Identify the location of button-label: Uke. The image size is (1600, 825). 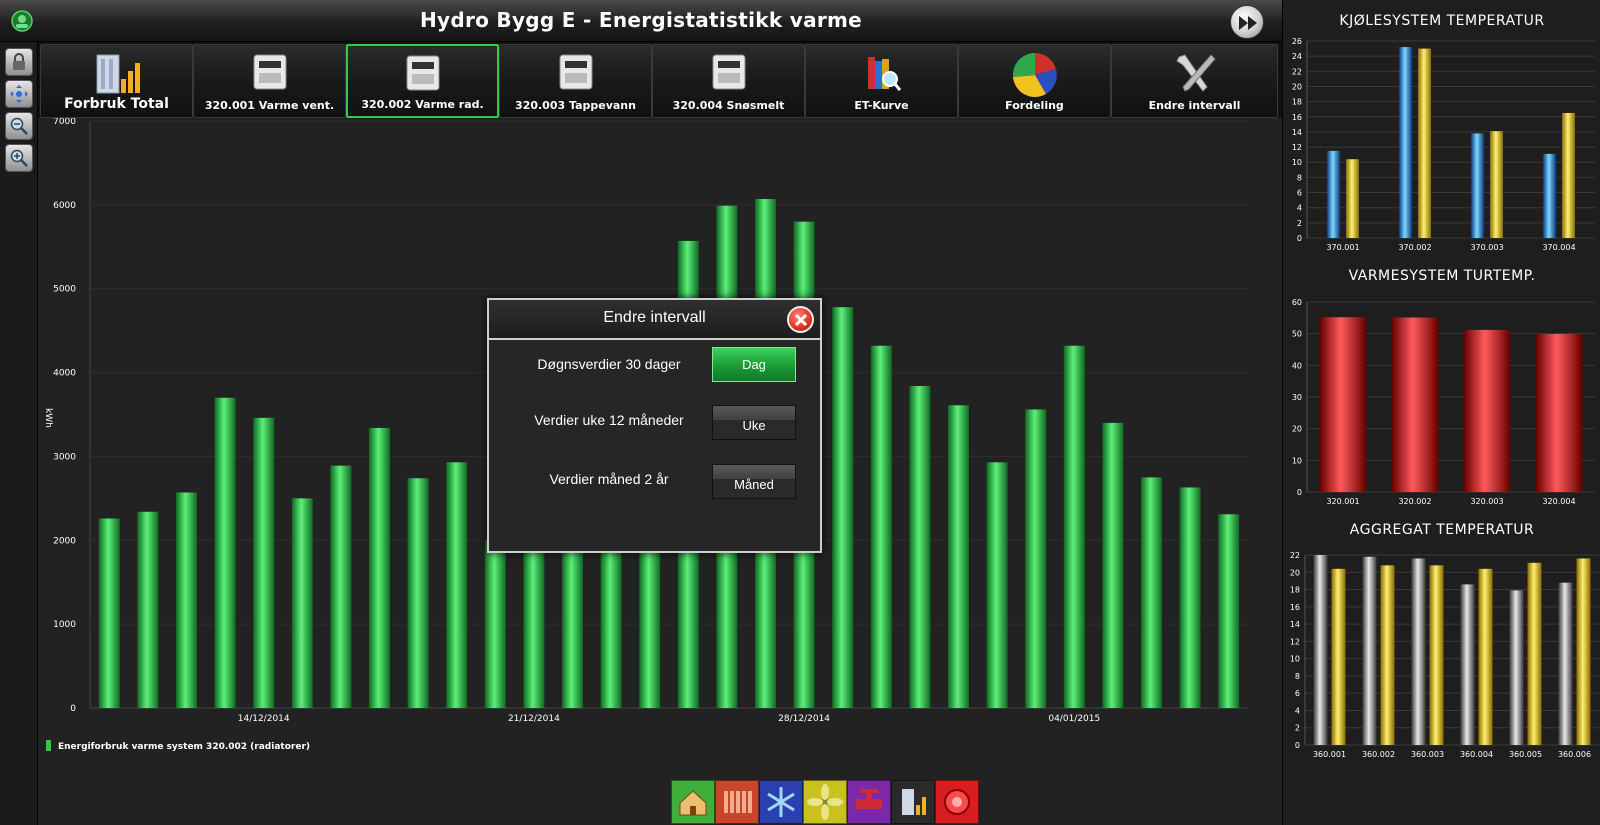
(754, 425).